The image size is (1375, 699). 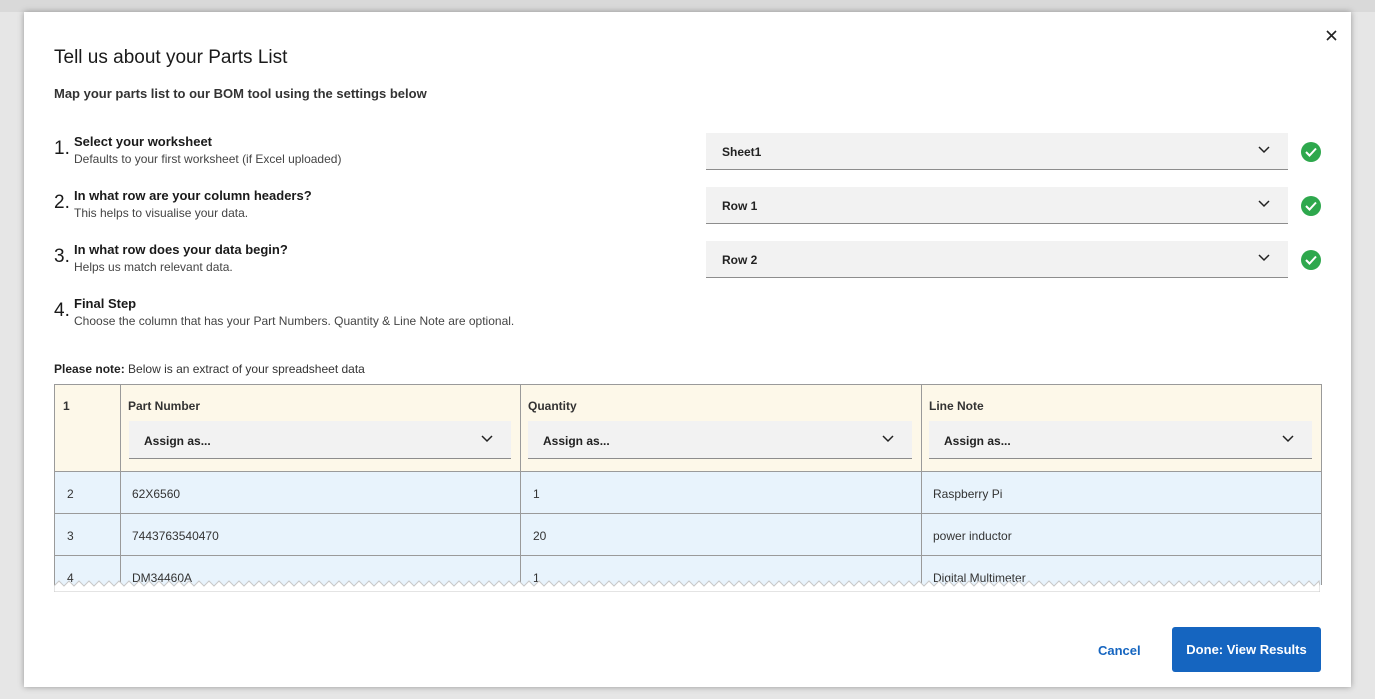 What do you see at coordinates (181, 249) in the screenshot?
I see `step-title: In what row does your data begin?` at bounding box center [181, 249].